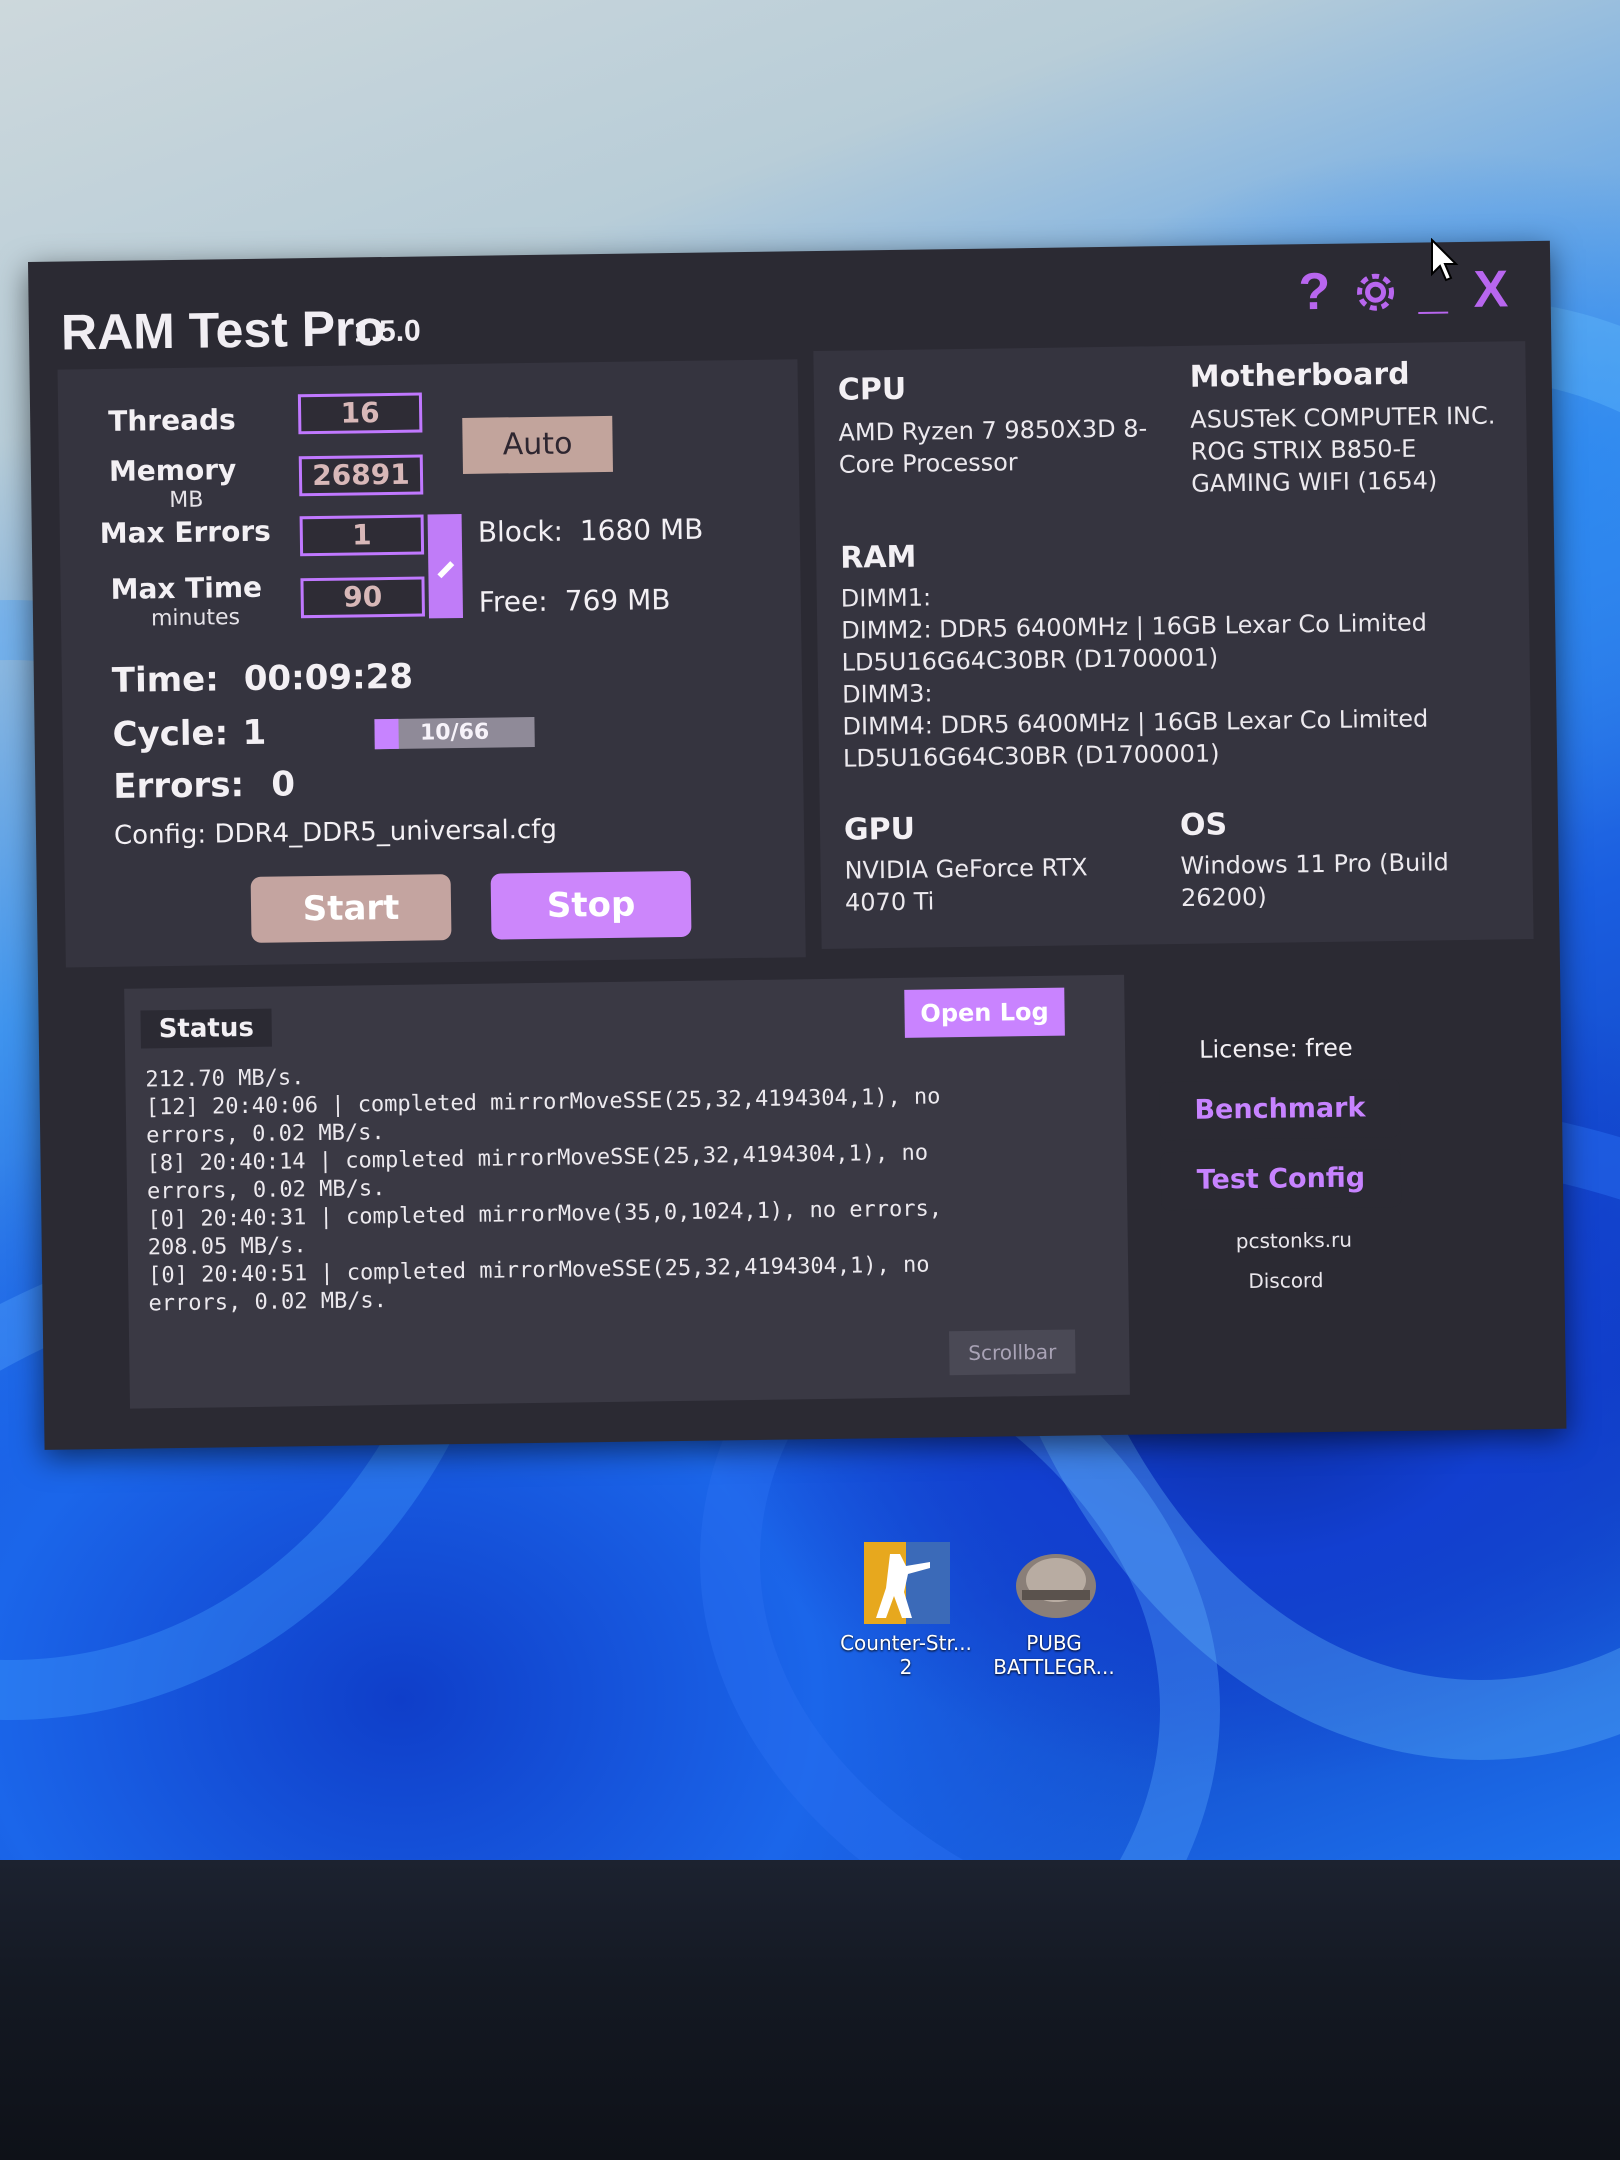  I want to click on ram-line: DIMM3:, so click(887, 694).